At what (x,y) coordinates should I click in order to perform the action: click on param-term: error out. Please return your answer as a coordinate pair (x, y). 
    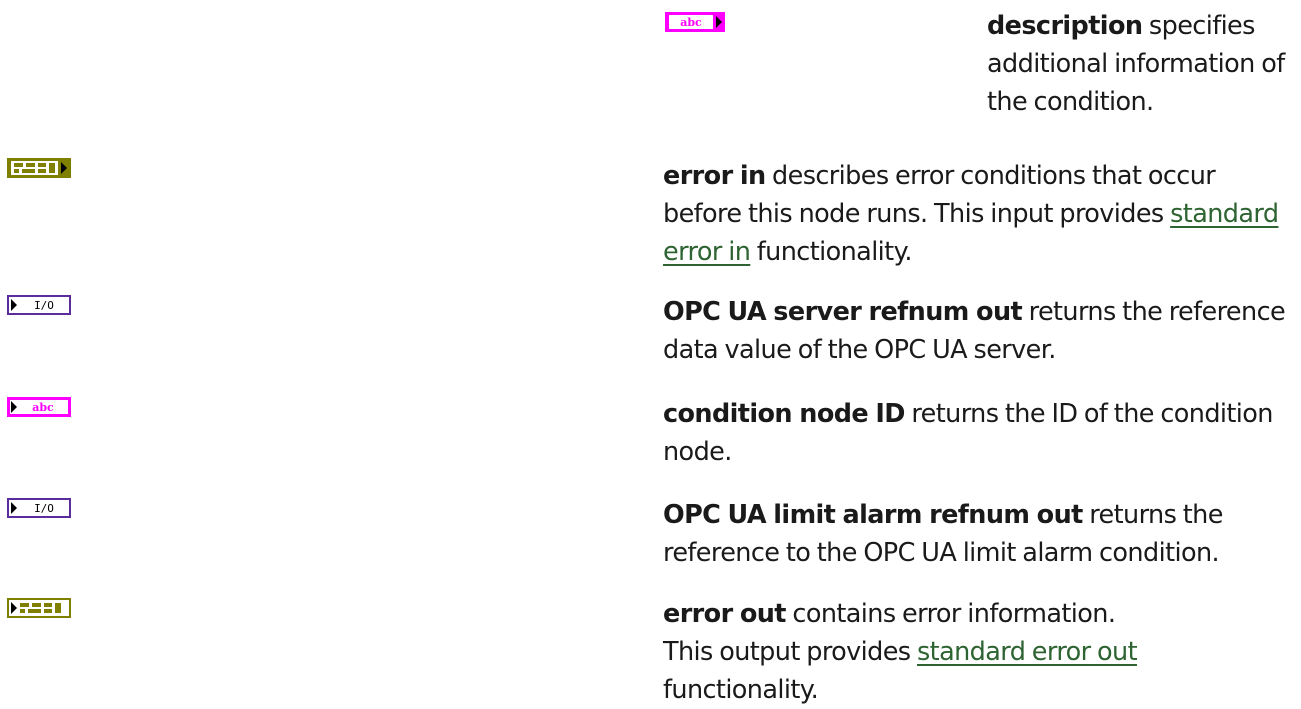
    Looking at the image, I should click on (724, 614).